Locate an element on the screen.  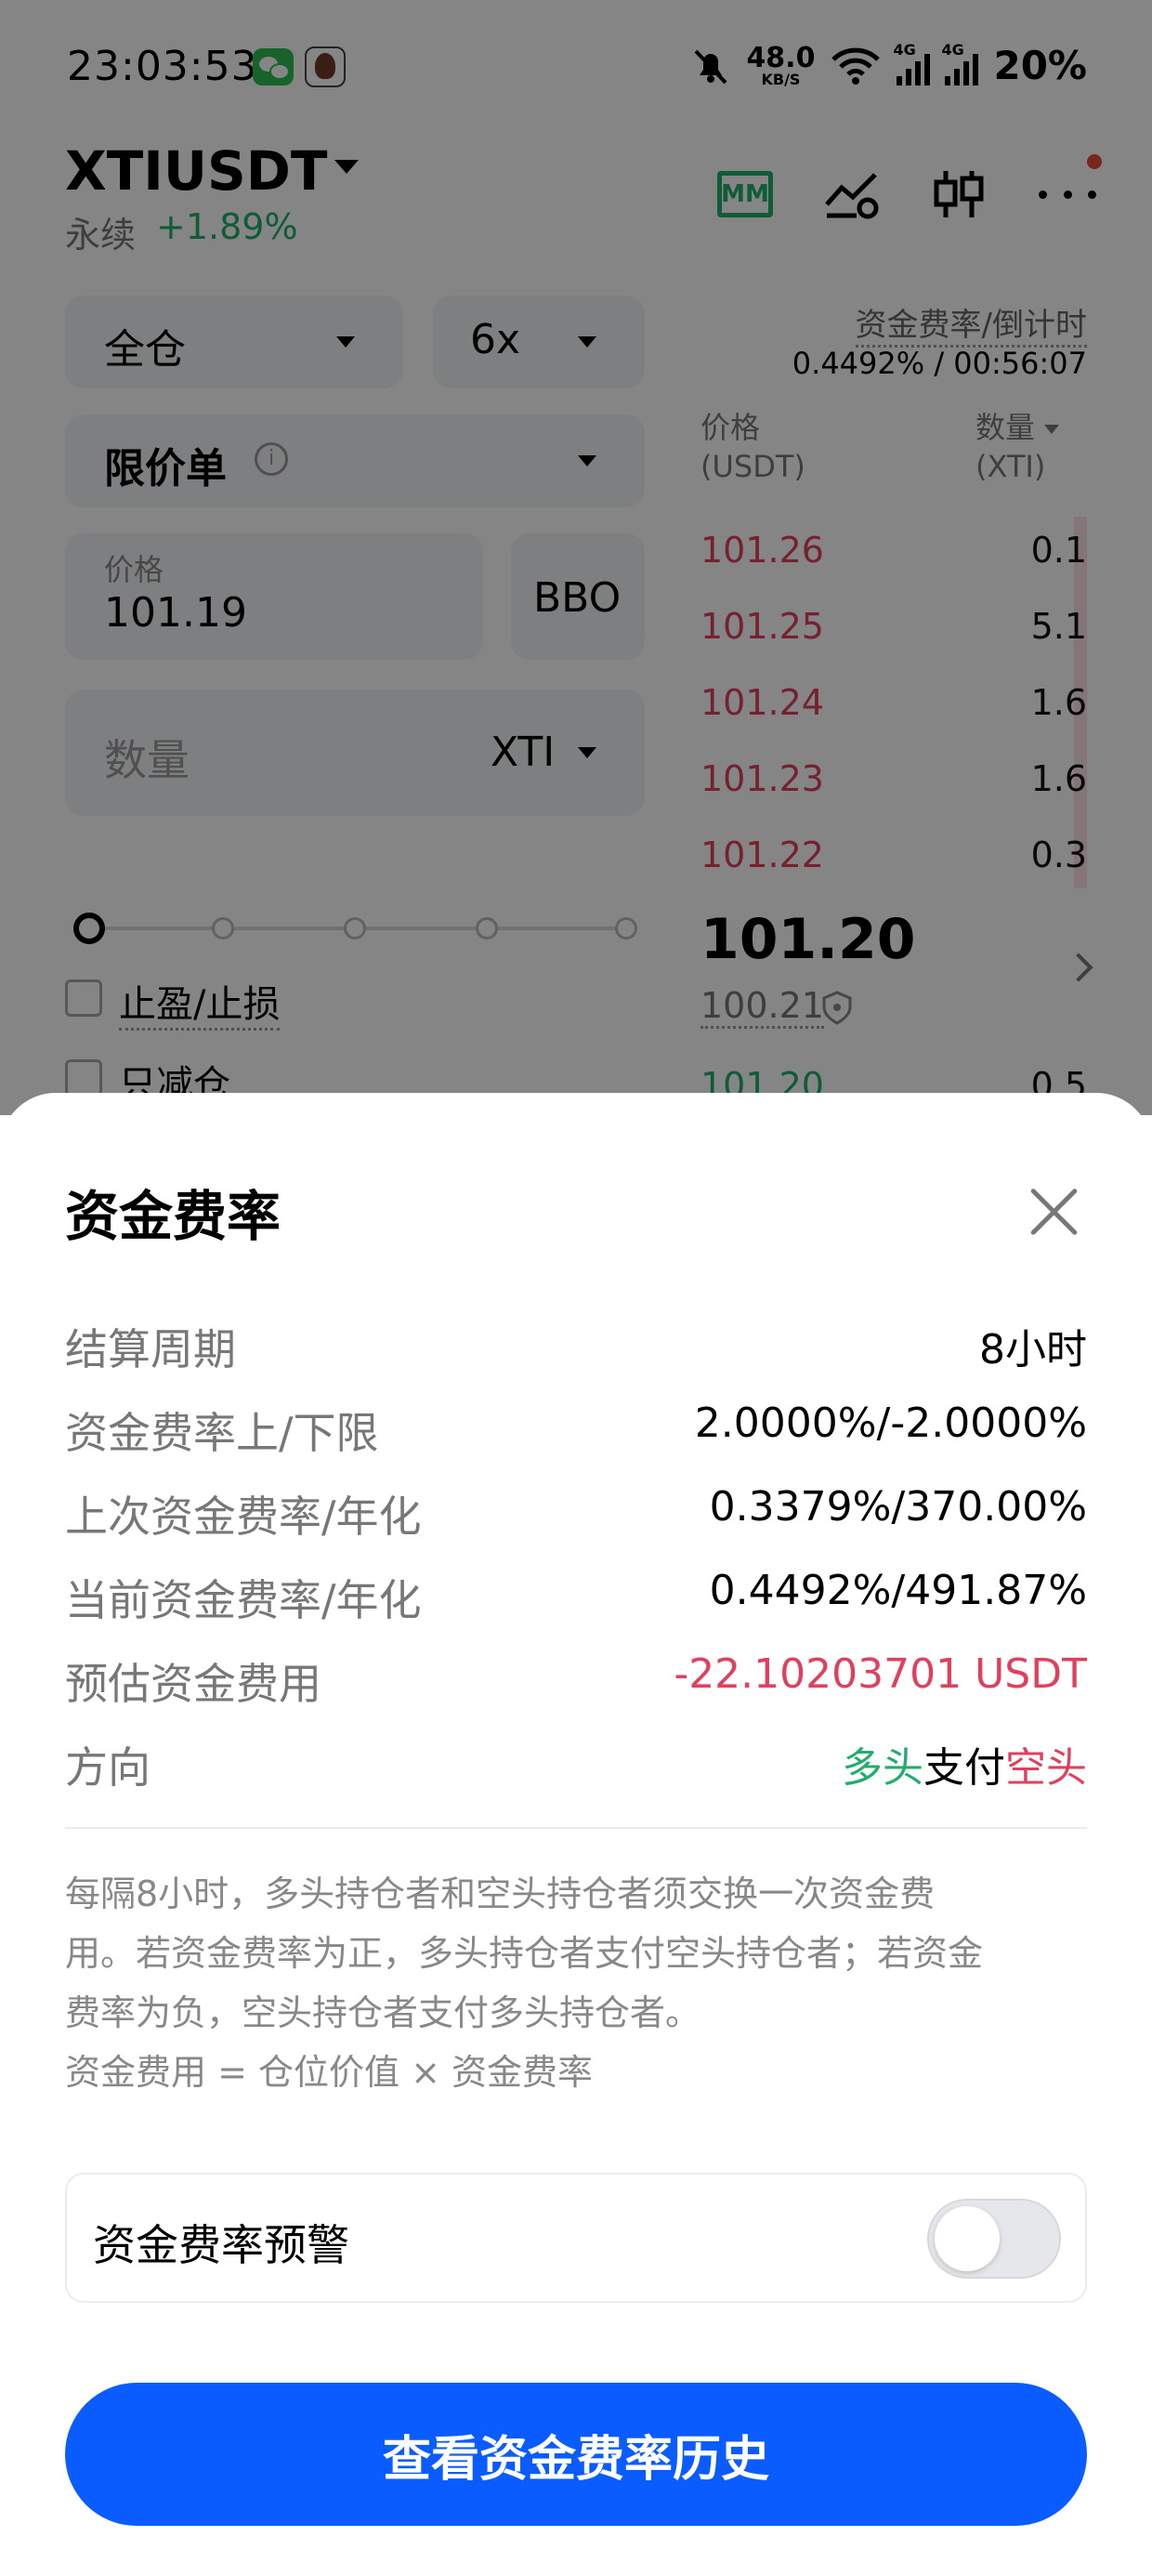
explanation-line: 费率为负，空头持仓者支付多头持仓者。 is located at coordinates (383, 2012).